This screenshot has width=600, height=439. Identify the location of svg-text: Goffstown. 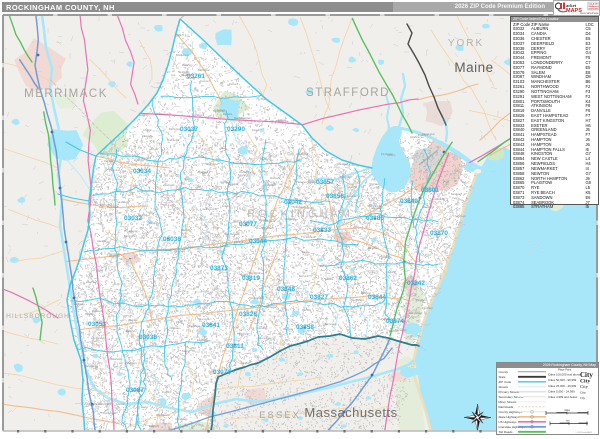
(226, 182).